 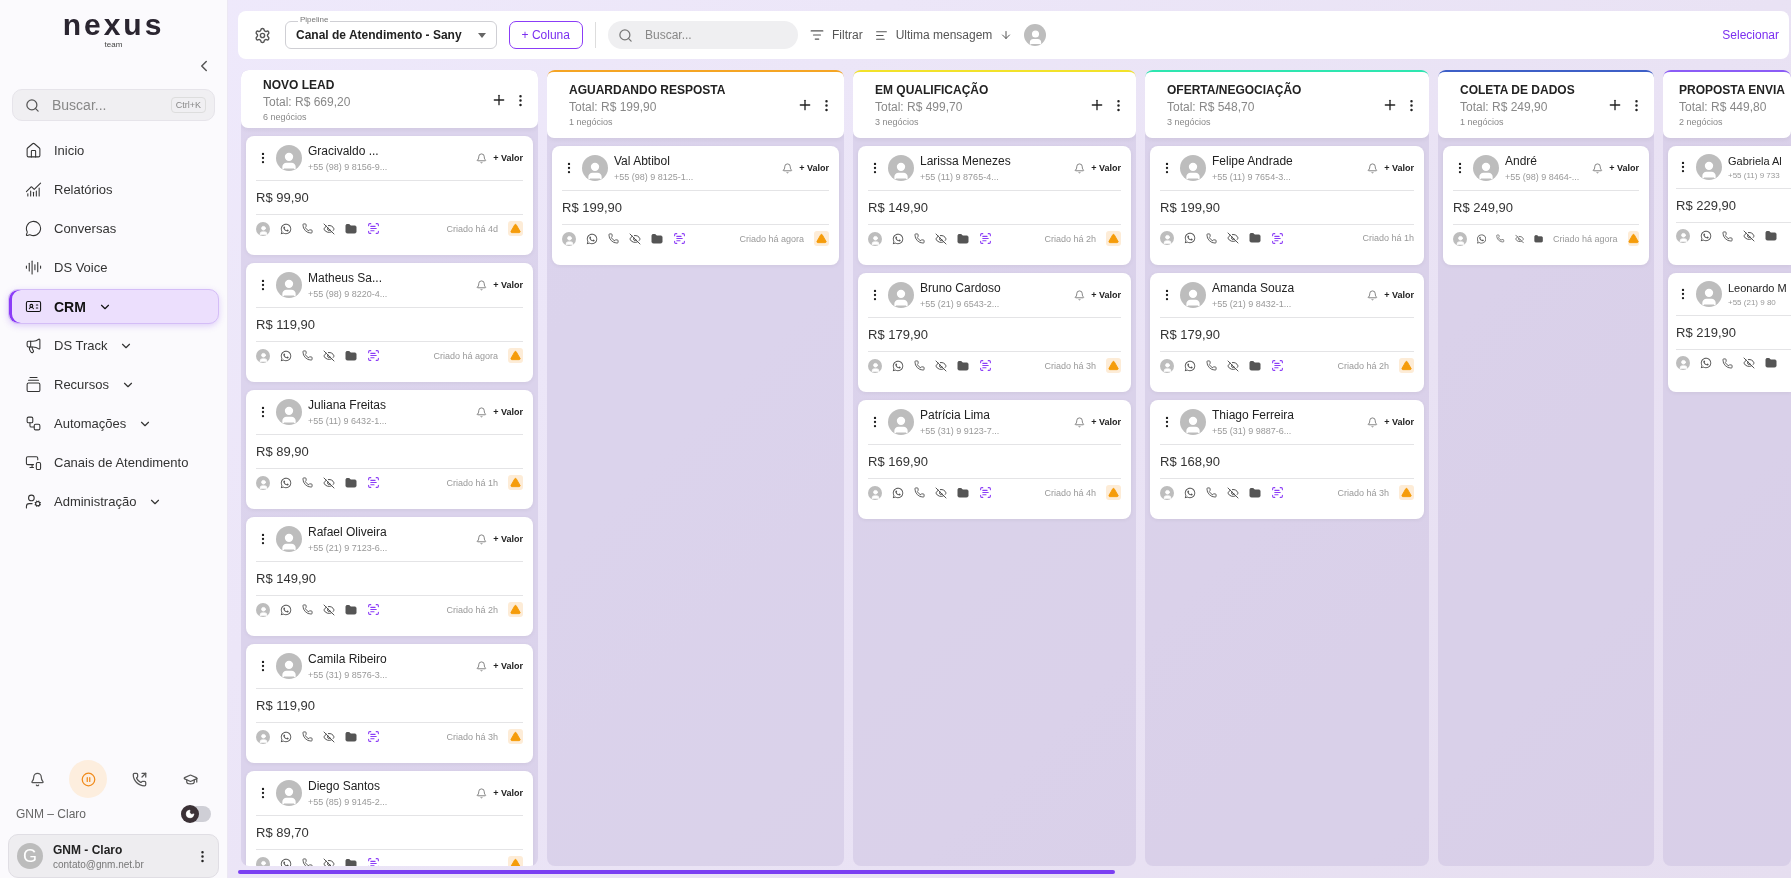 What do you see at coordinates (1750, 35) in the screenshot?
I see `select-link: Selecionar` at bounding box center [1750, 35].